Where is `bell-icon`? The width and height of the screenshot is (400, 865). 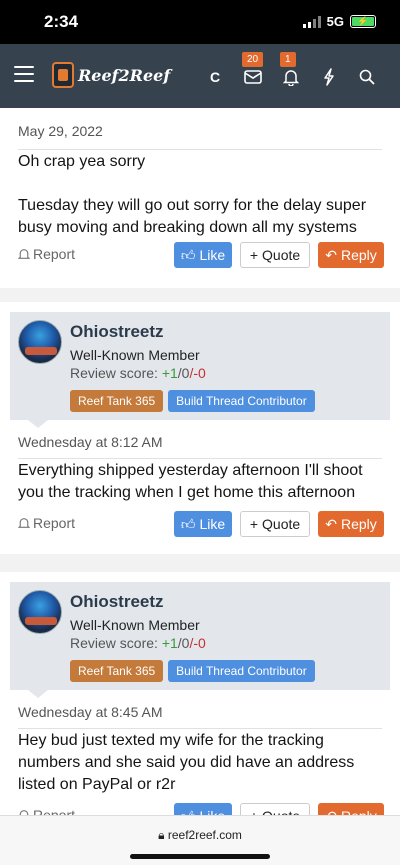 bell-icon is located at coordinates (291, 77).